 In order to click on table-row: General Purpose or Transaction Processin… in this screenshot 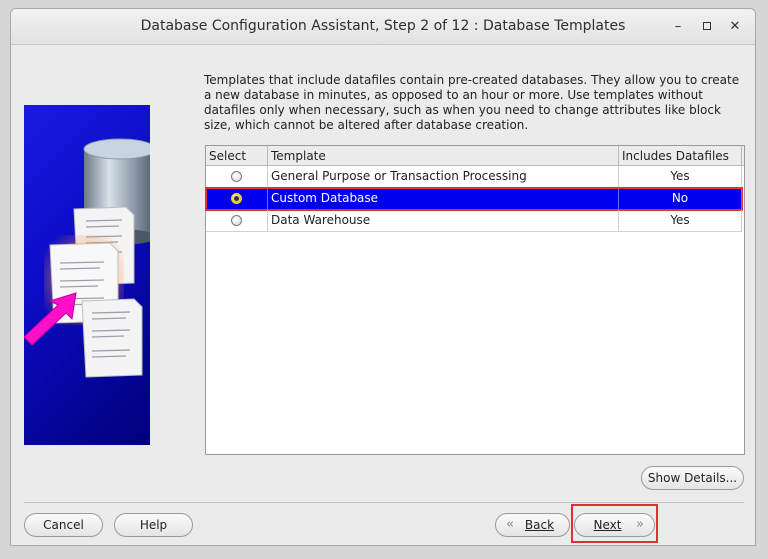, I will do `click(474, 177)`.